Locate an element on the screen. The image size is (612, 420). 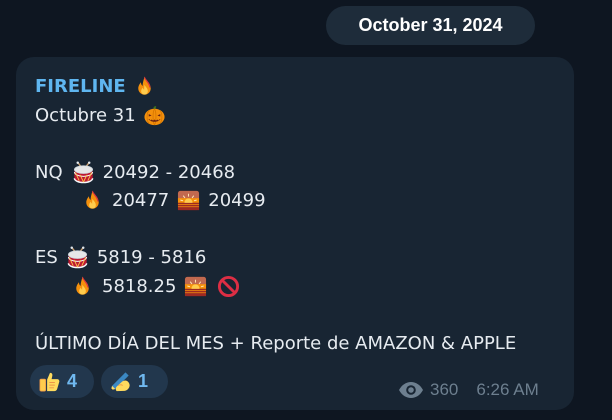
date-separator-pill: October 31, 2024 is located at coordinates (430, 25).